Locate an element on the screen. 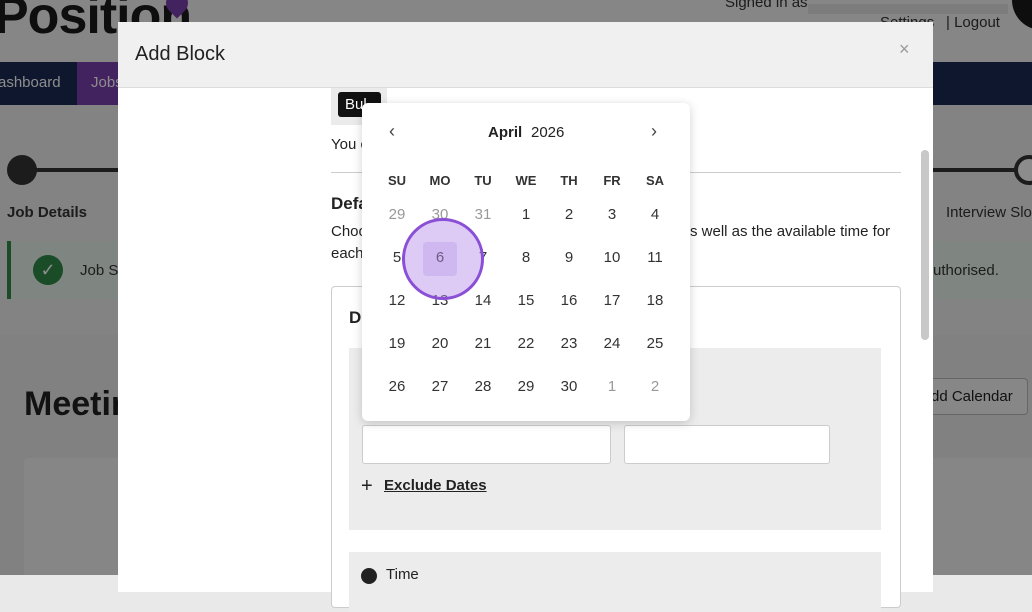 The height and width of the screenshot is (612, 1032). day-cell-outside-month: 1 is located at coordinates (612, 387).